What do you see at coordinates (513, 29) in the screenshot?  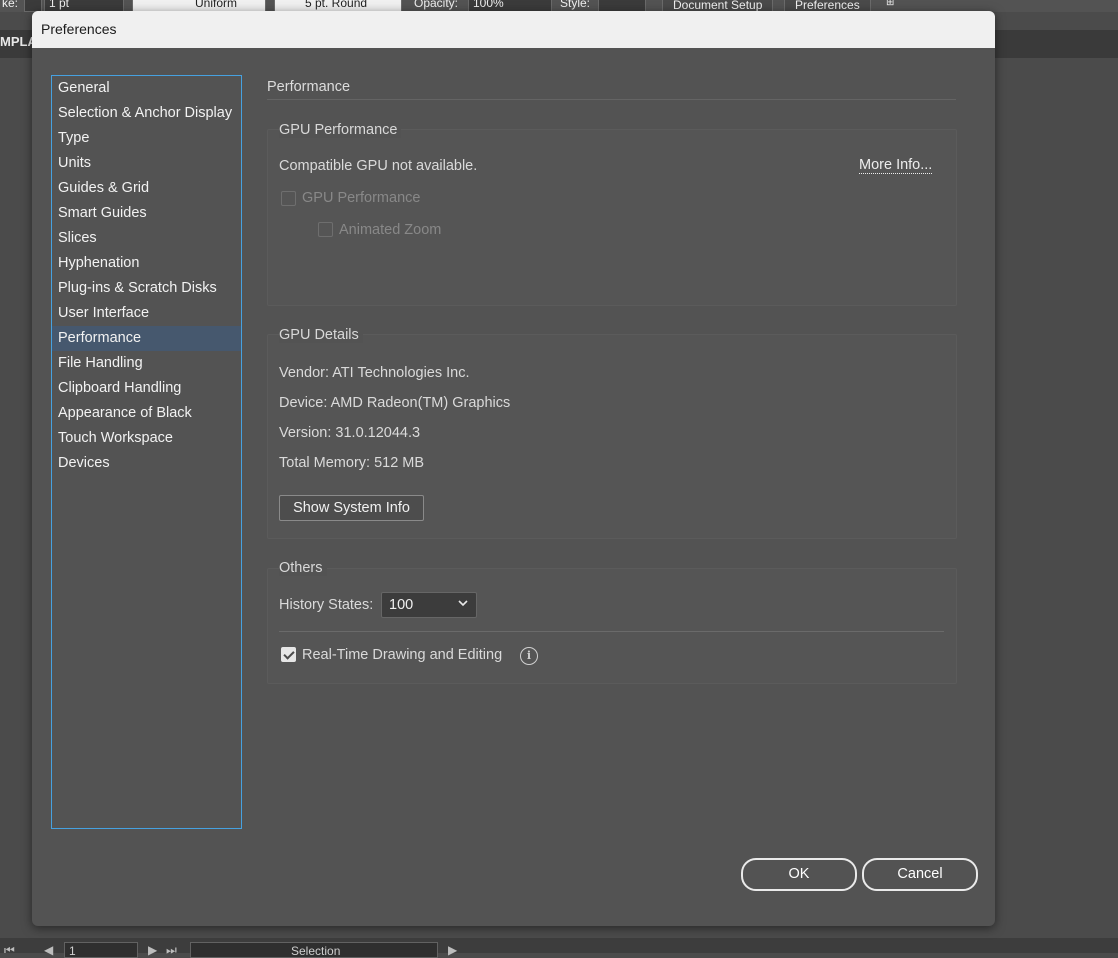 I see `dialog-titlebar: Preferences` at bounding box center [513, 29].